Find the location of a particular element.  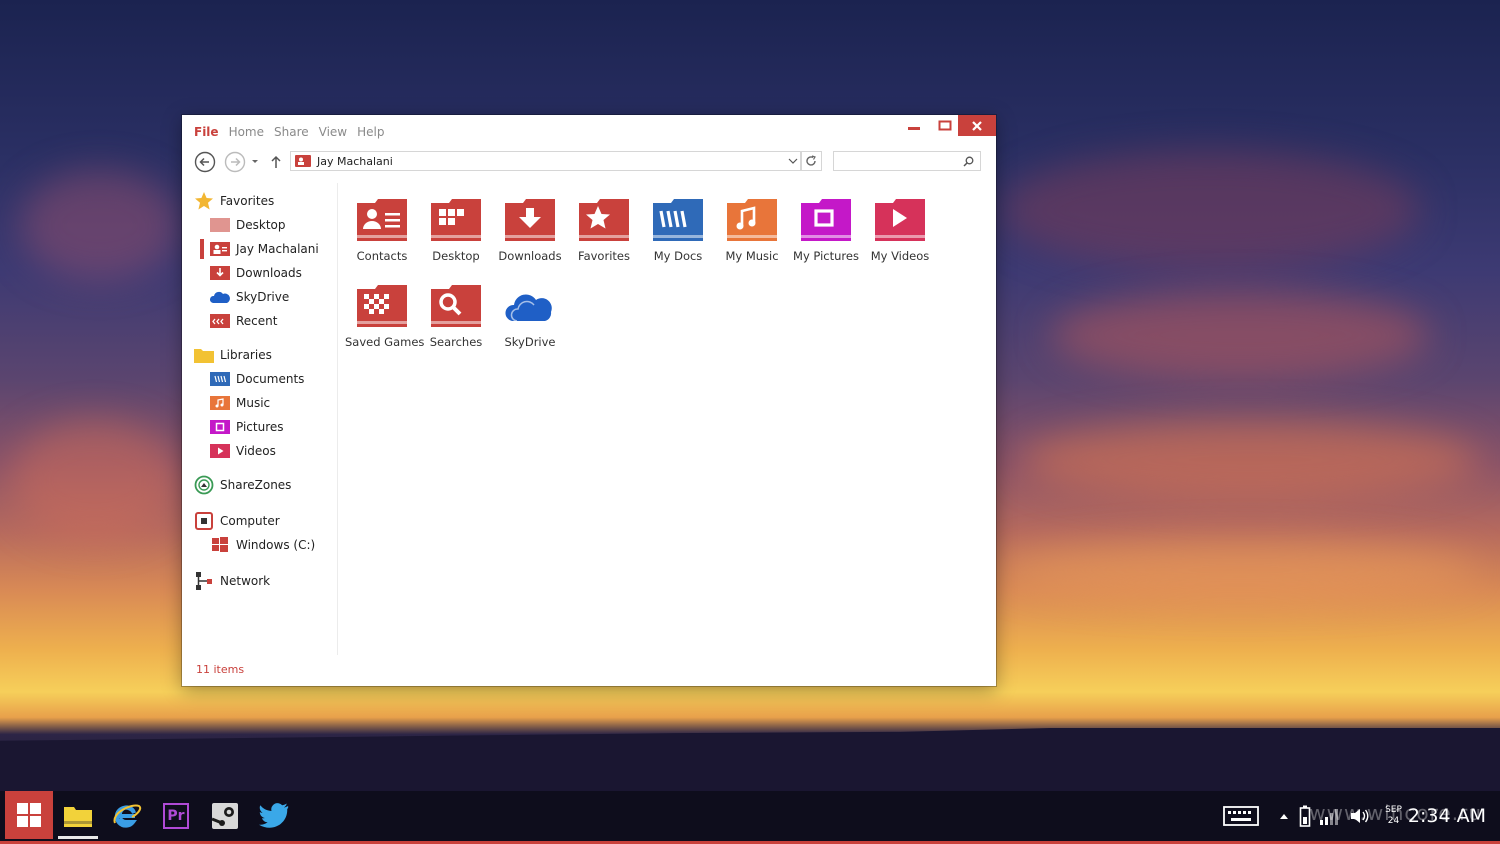

taskbar-internet-explorer is located at coordinates (127, 816).